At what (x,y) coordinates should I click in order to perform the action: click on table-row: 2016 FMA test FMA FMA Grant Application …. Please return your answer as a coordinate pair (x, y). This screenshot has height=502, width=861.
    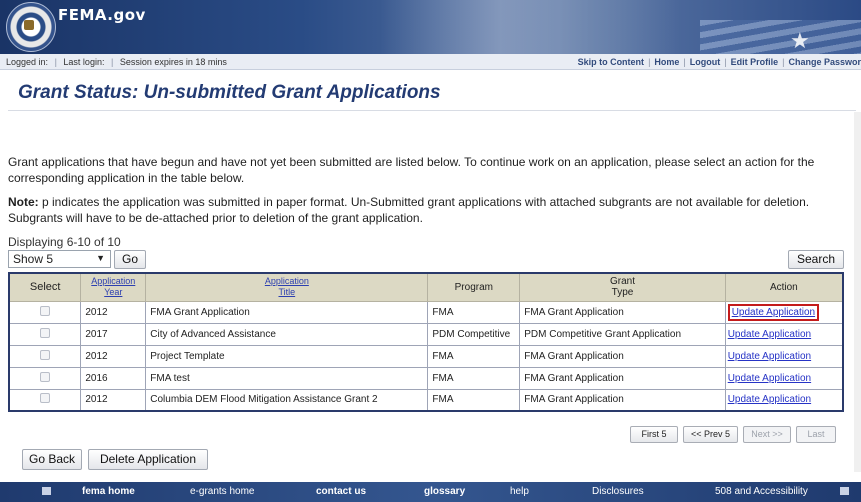
    Looking at the image, I should click on (426, 378).